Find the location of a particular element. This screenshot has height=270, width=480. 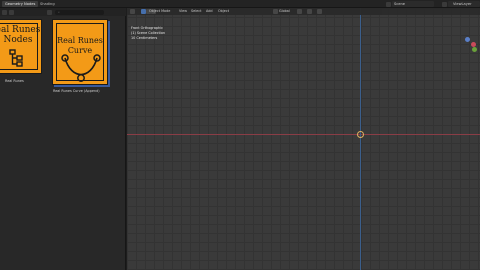

view-name: Front Orthographic is located at coordinates (147, 28).